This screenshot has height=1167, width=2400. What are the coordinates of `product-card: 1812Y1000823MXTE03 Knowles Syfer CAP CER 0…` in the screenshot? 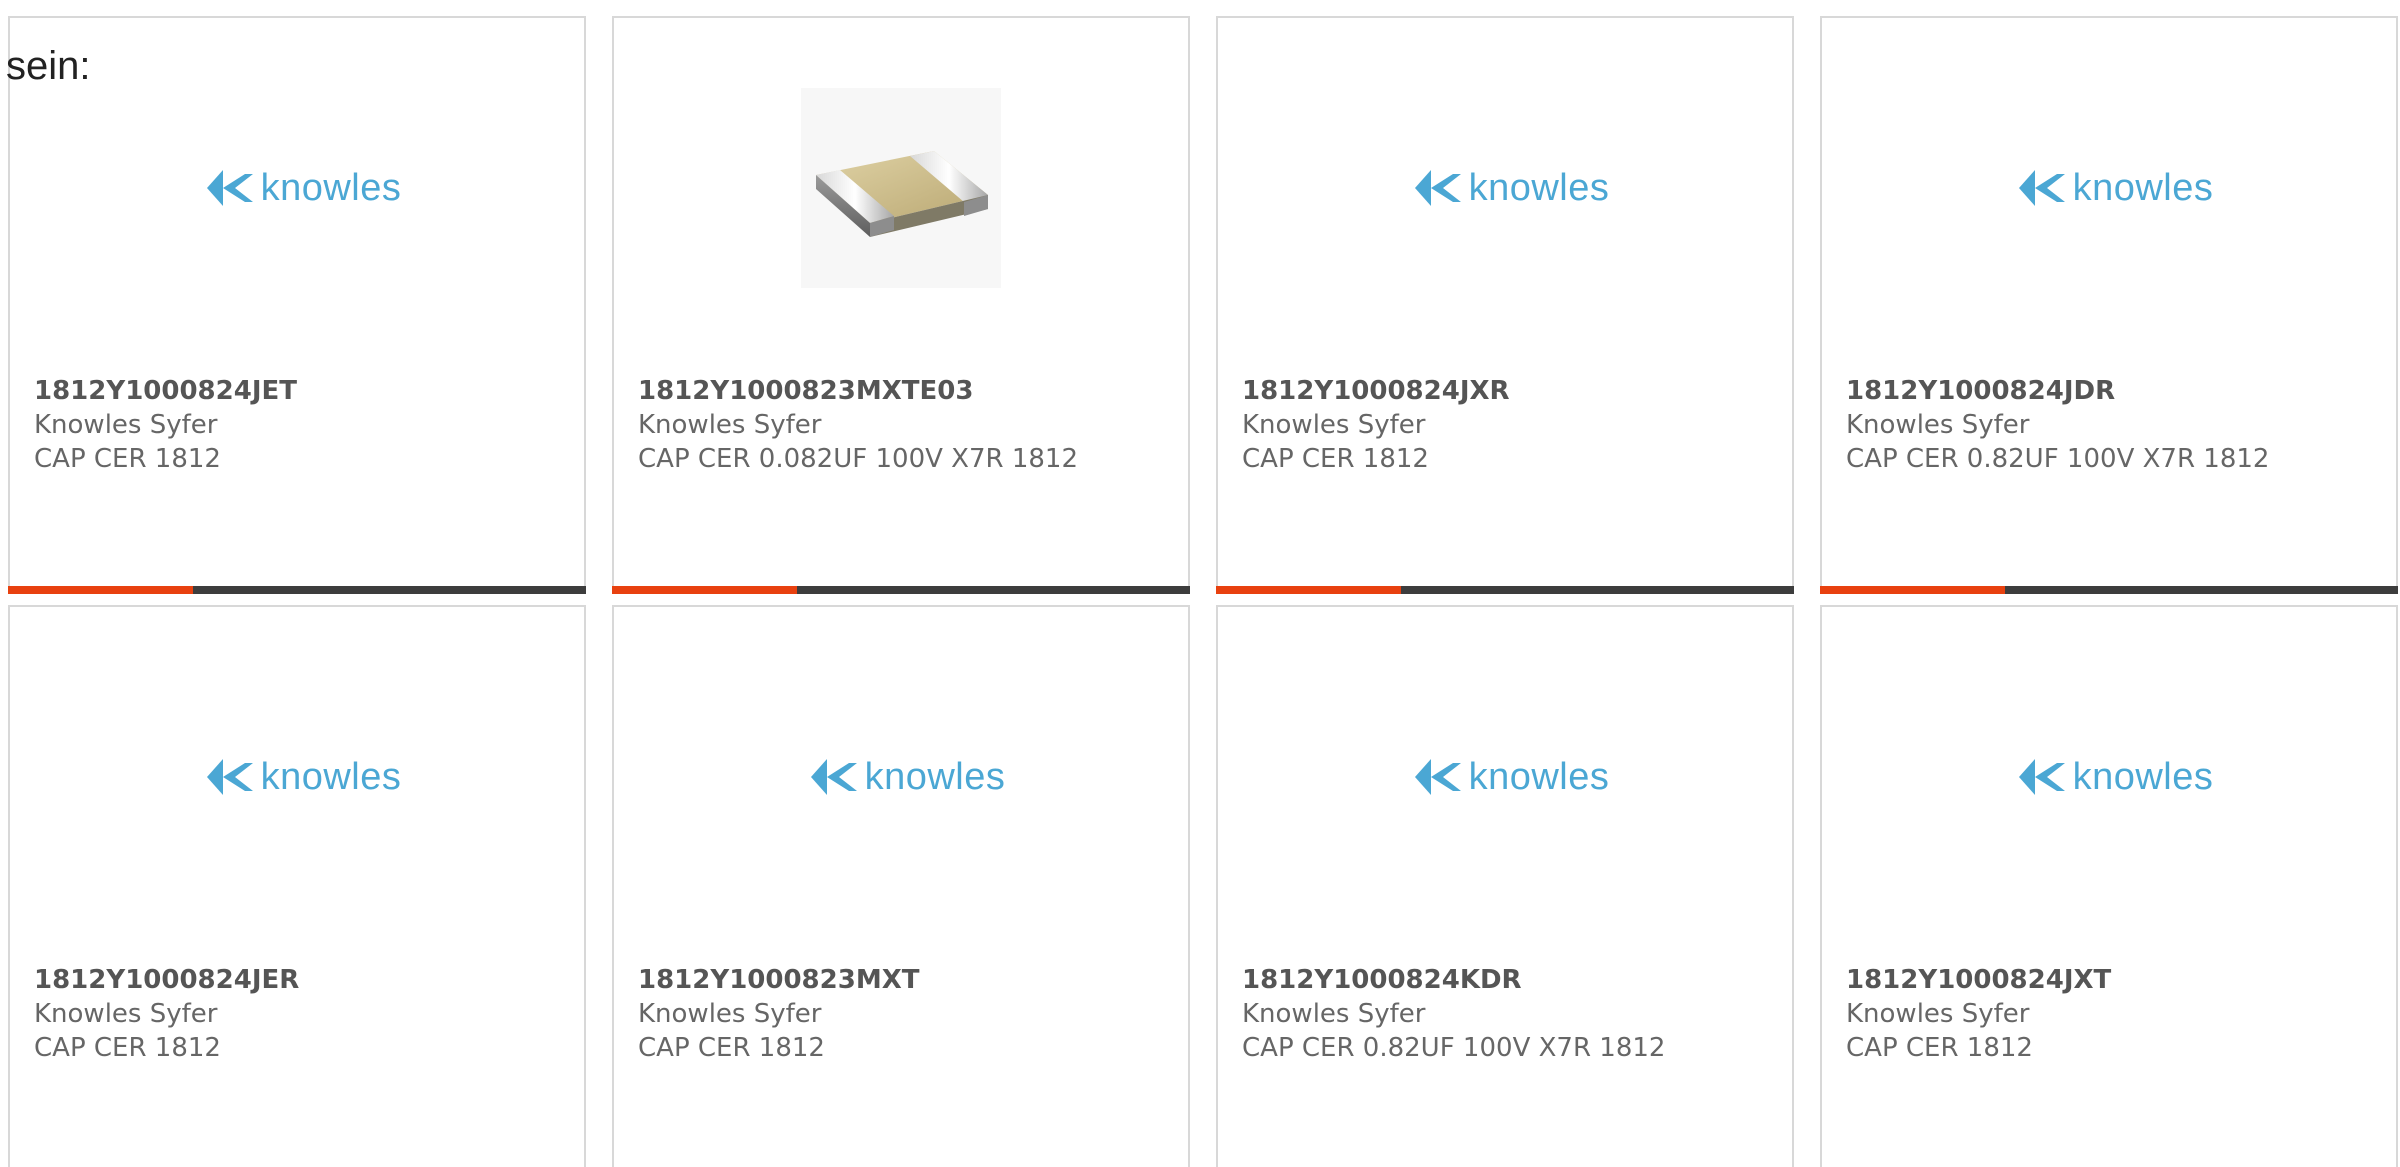 It's located at (901, 305).